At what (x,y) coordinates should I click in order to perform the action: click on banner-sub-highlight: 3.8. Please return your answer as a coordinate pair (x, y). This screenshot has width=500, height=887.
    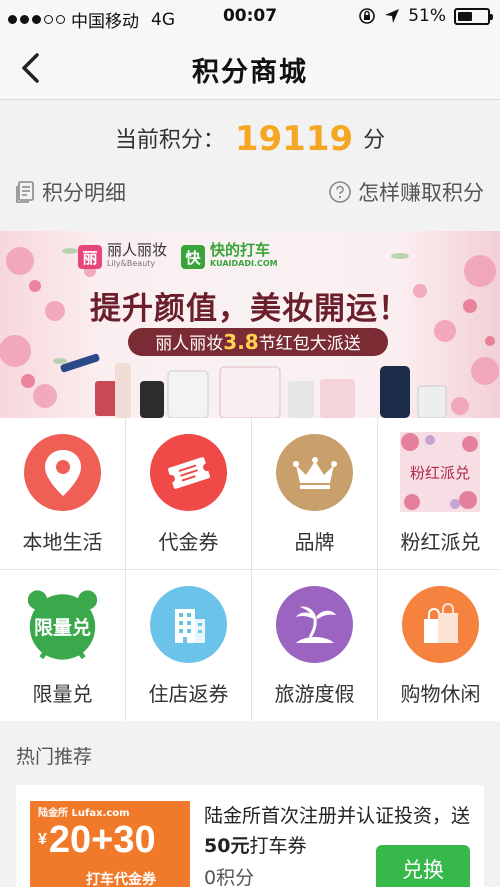
    Looking at the image, I should click on (241, 342).